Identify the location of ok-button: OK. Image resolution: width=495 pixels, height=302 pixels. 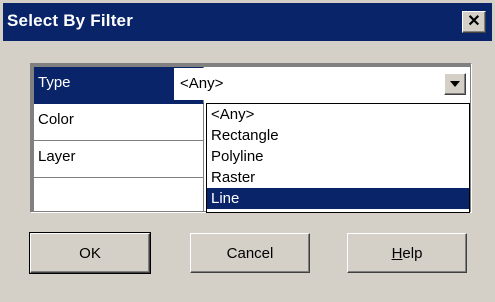
(90, 253).